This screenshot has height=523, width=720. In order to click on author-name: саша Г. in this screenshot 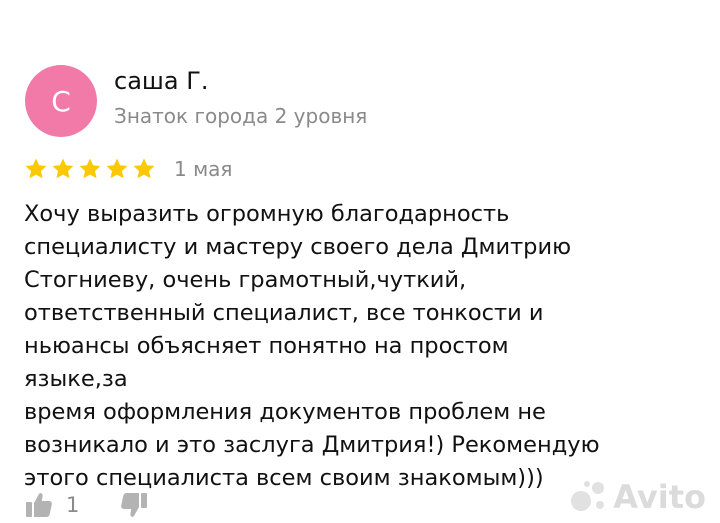, I will do `click(161, 81)`.